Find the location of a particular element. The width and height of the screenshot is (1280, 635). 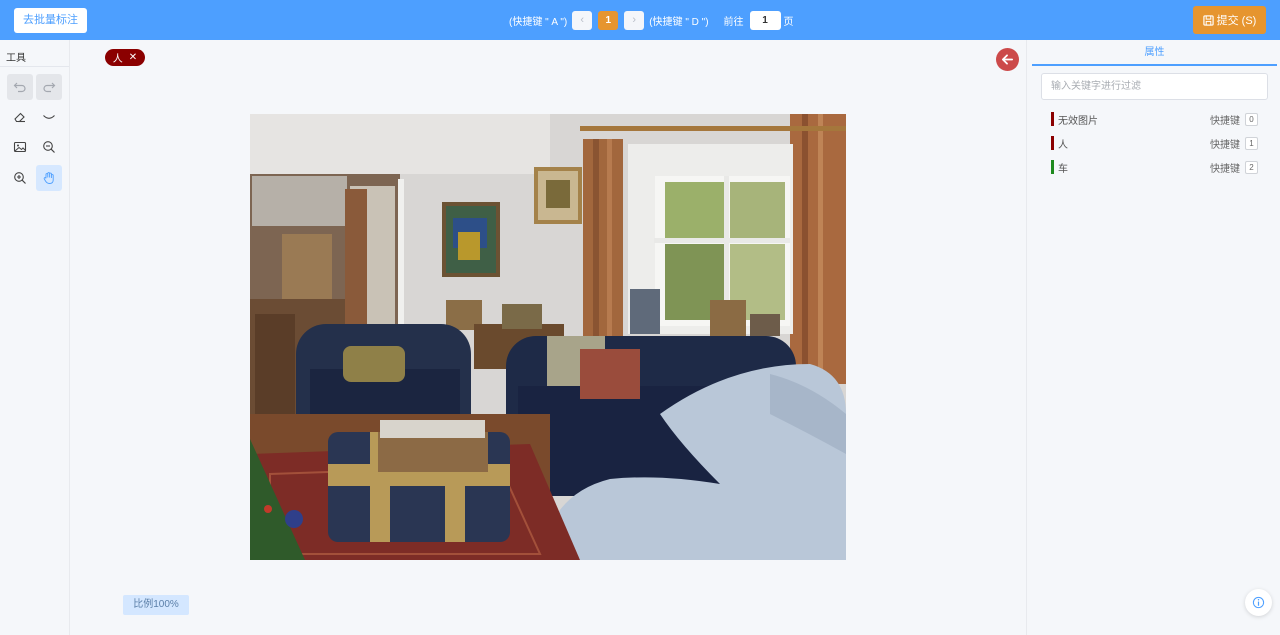

property-name: 无效图片 is located at coordinates (1078, 121).